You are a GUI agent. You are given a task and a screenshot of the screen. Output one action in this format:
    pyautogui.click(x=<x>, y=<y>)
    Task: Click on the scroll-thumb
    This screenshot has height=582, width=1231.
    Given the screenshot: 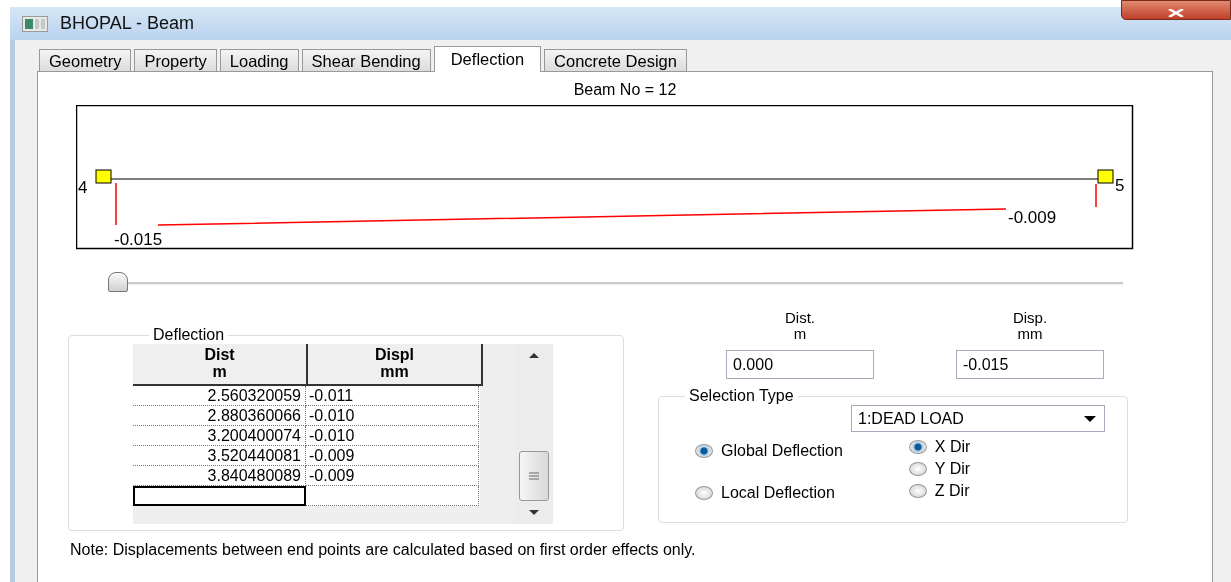 What is the action you would take?
    pyautogui.click(x=534, y=476)
    